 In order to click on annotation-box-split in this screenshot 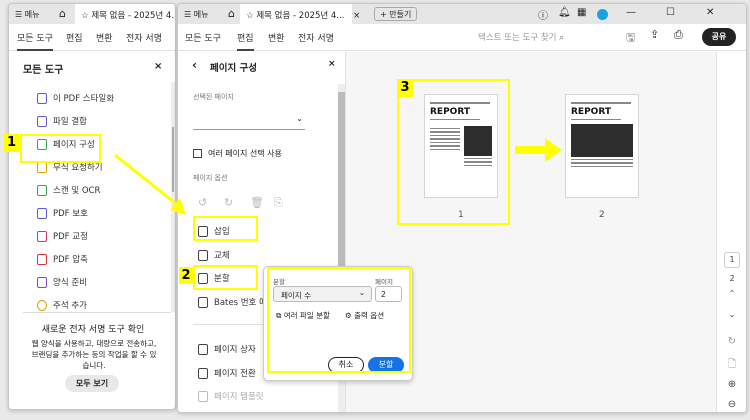, I will do `click(225, 277)`.